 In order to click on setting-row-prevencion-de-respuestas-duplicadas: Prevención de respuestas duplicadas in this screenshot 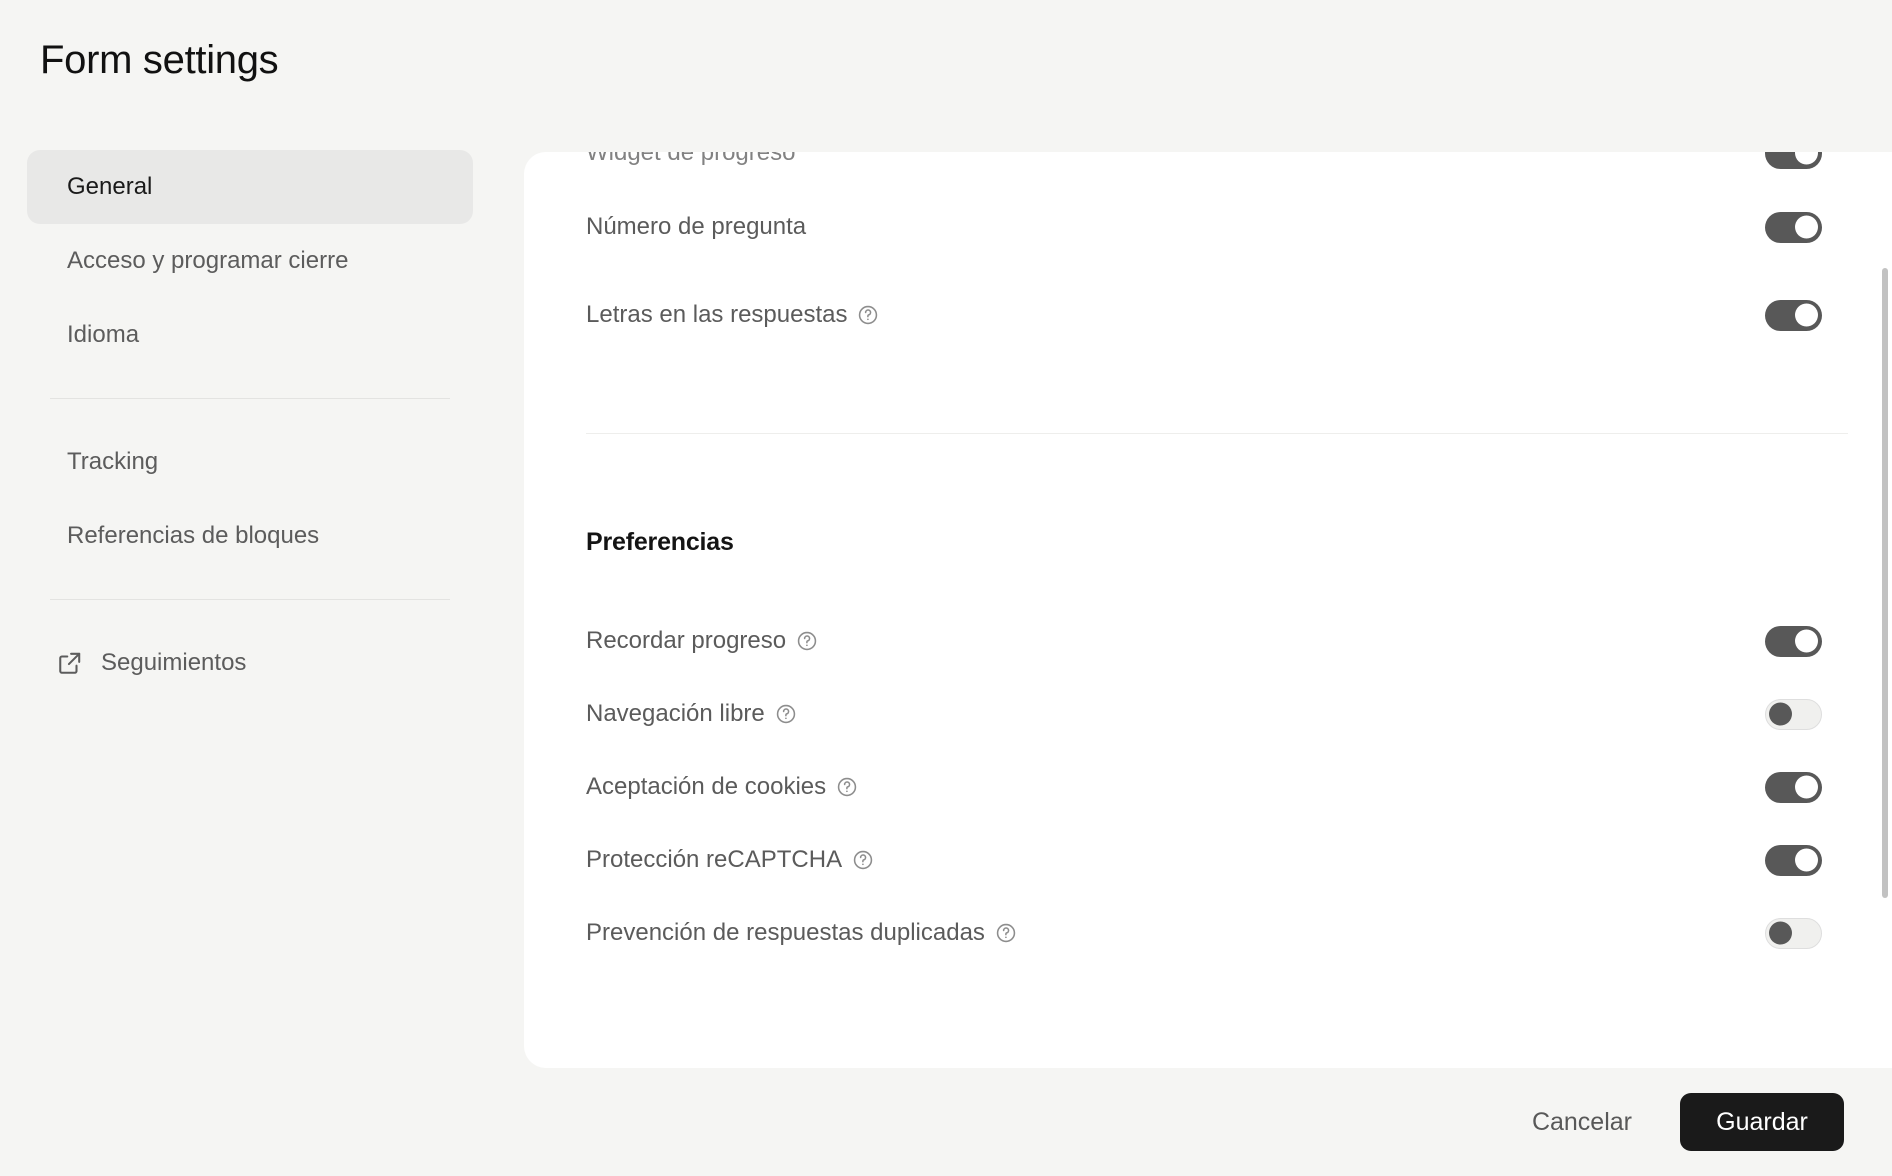, I will do `click(1204, 933)`.